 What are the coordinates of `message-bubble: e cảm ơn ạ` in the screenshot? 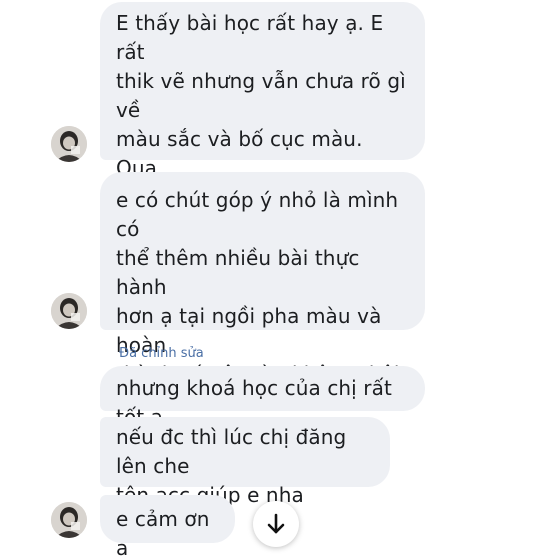 It's located at (167, 525).